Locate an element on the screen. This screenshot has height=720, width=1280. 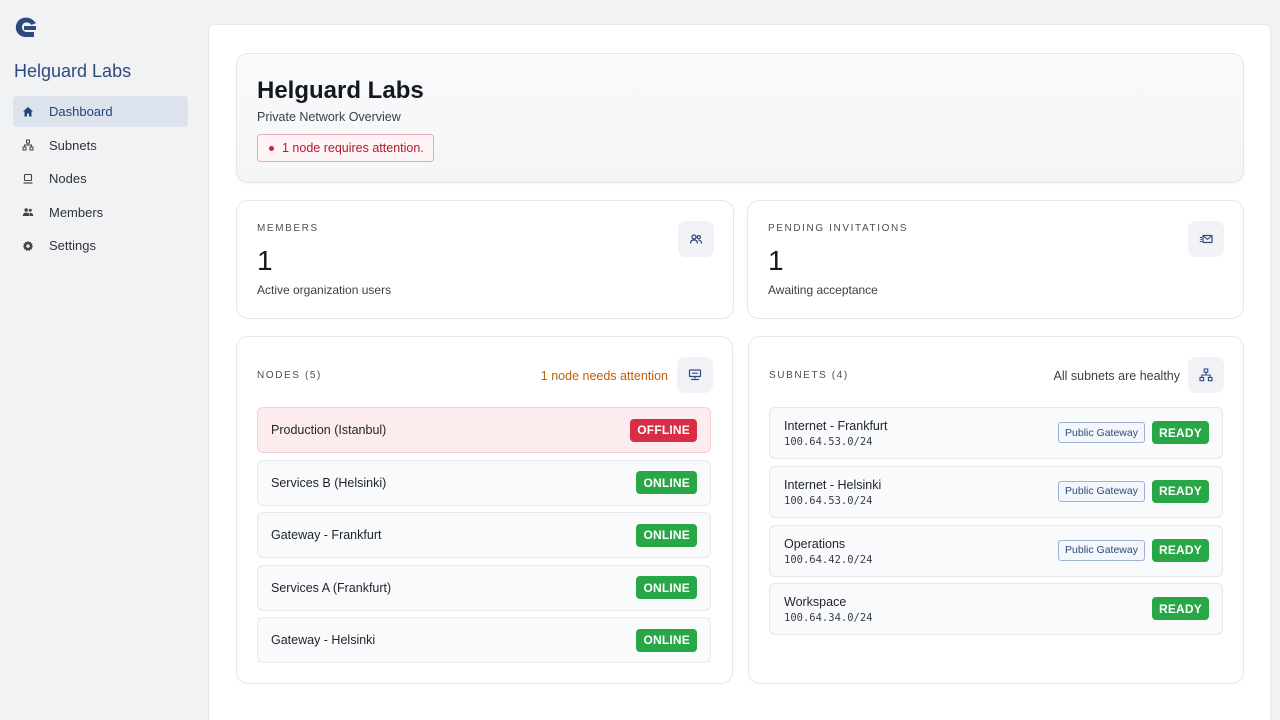
sidebar-item-label: Nodes is located at coordinates (68, 179).